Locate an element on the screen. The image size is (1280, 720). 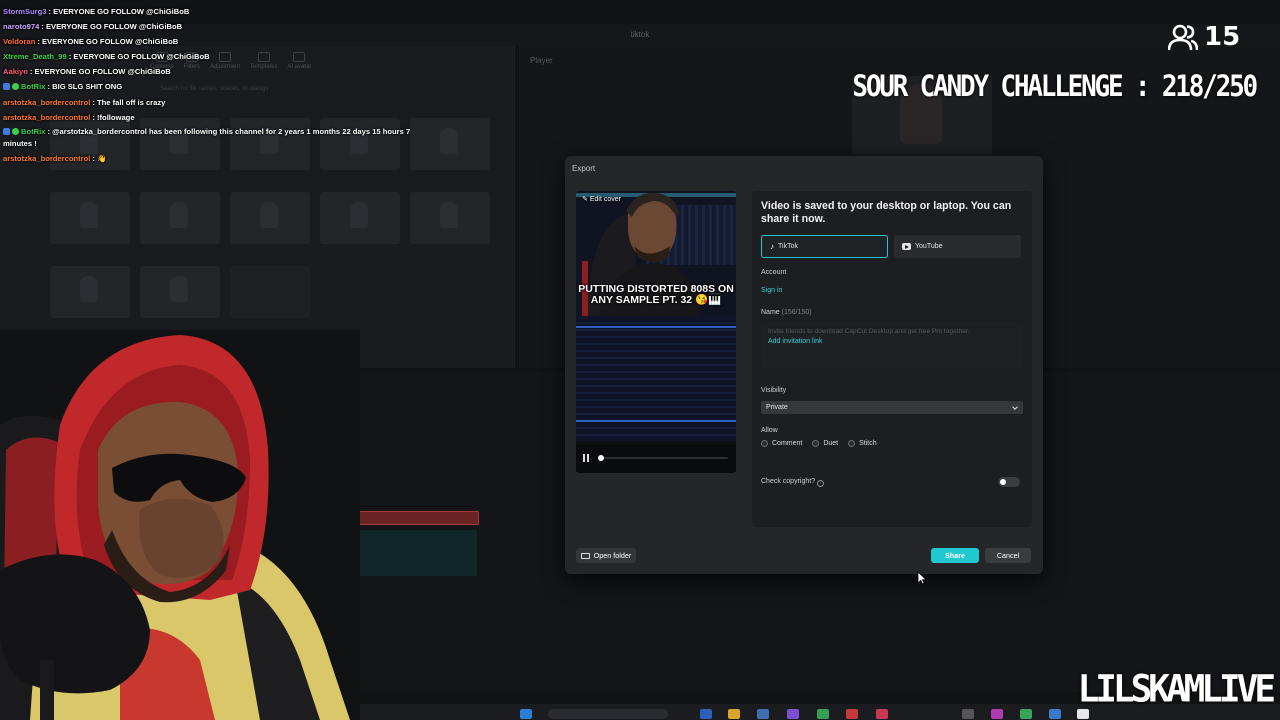
chat-message: BotRix: BIG SLG SHIT ONG is located at coordinates (208, 86).